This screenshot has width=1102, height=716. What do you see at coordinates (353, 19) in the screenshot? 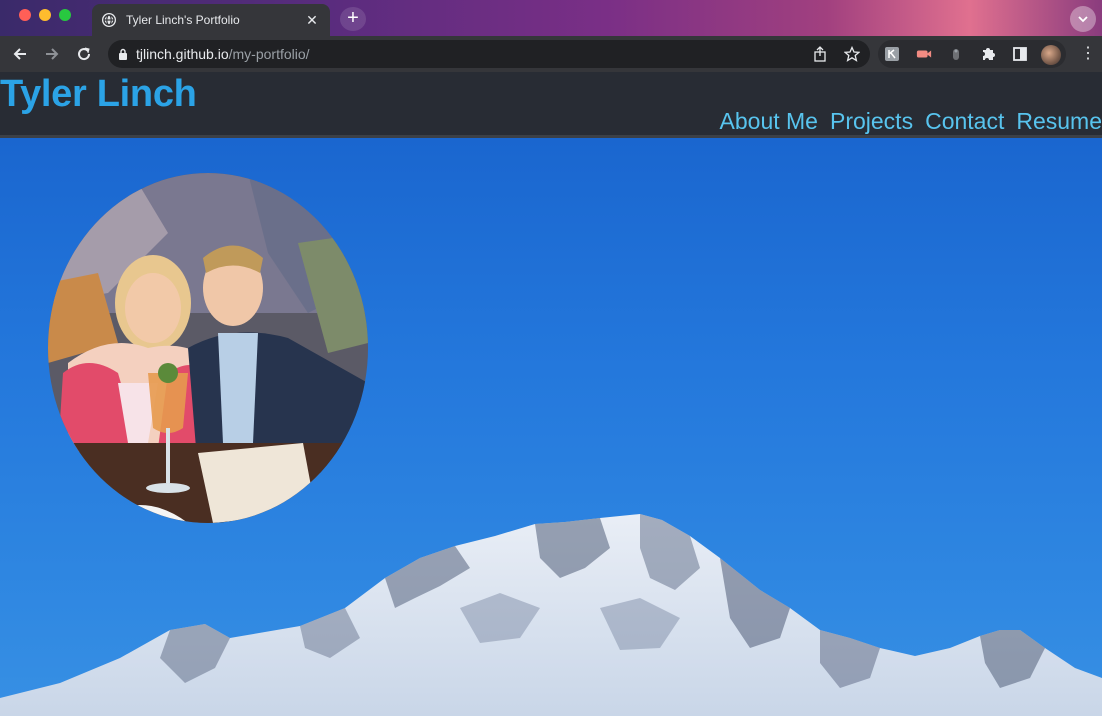
I see `plus-icon: +` at bounding box center [353, 19].